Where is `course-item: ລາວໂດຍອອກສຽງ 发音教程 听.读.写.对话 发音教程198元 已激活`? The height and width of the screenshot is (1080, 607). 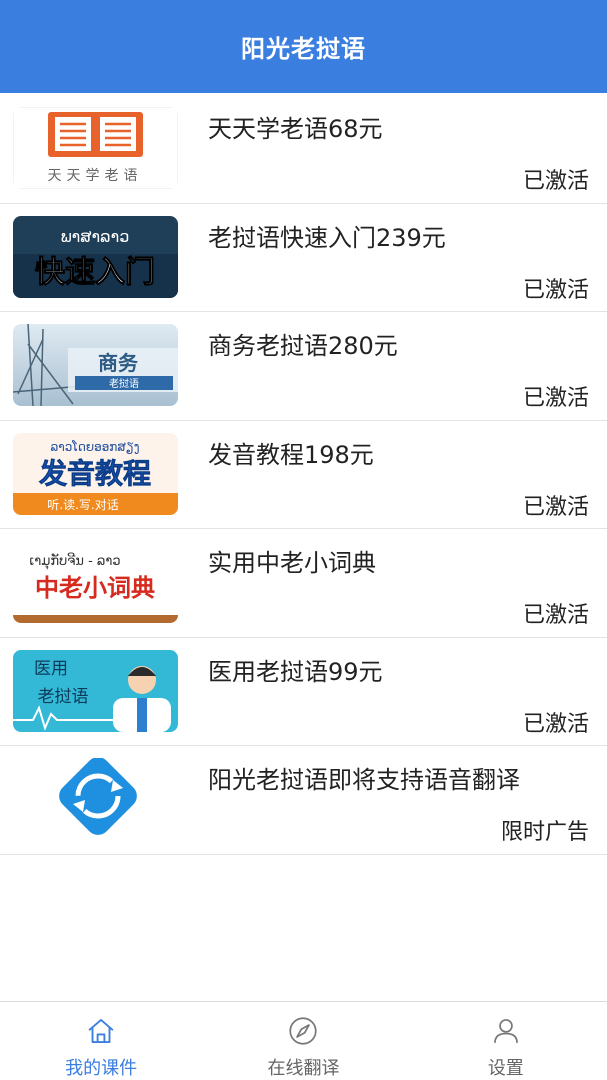
course-item: ລາວໂດຍອອກສຽງ 发音教程 听.读.写.对话 发音教程198元 已激活 is located at coordinates (303, 474).